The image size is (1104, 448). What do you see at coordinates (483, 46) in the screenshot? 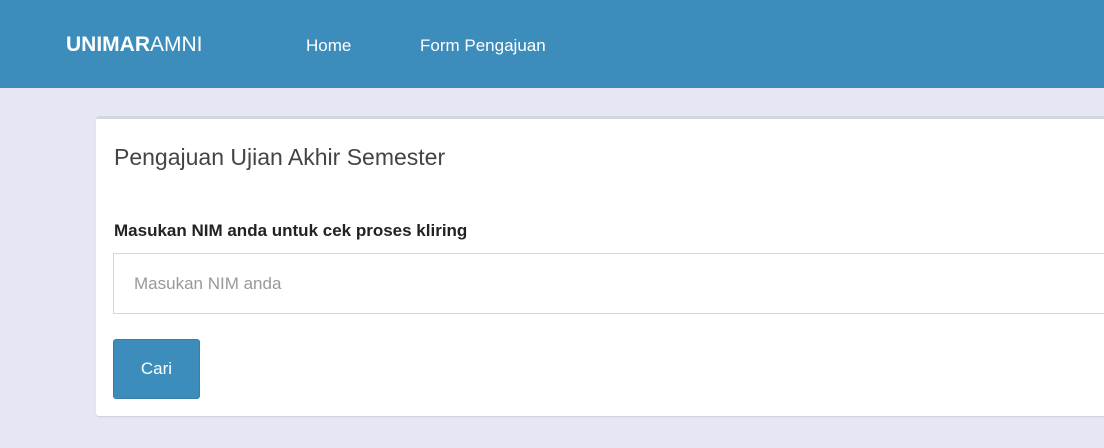
I see `nav-link-form-pengajuan: Form Pengajuan` at bounding box center [483, 46].